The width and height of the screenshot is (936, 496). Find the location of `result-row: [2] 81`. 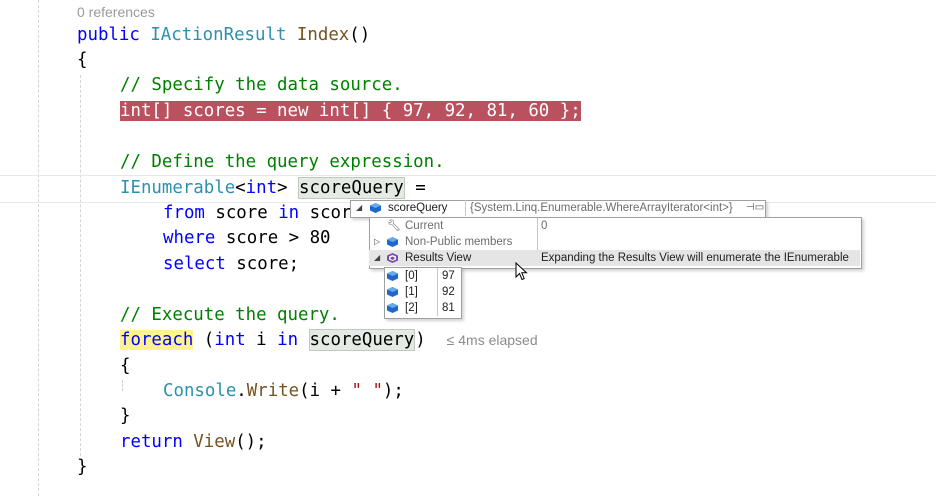

result-row: [2] 81 is located at coordinates (422, 308).